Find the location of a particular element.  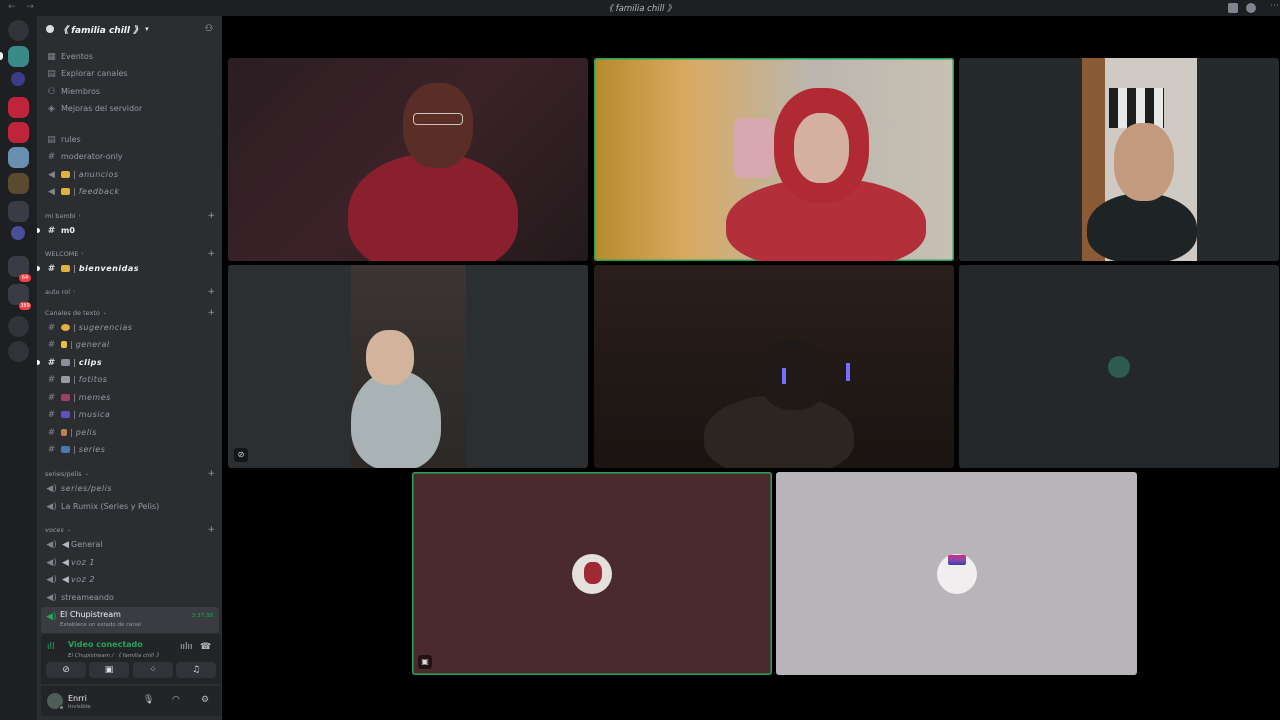

discover-icon is located at coordinates (18, 351).